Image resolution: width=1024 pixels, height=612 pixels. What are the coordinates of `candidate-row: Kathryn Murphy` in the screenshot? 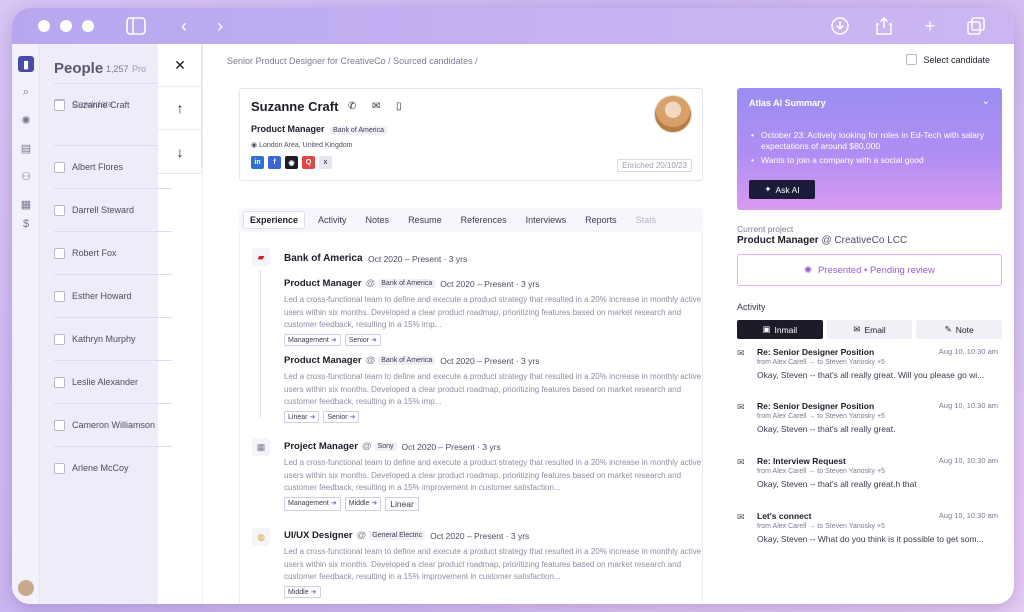 It's located at (113, 338).